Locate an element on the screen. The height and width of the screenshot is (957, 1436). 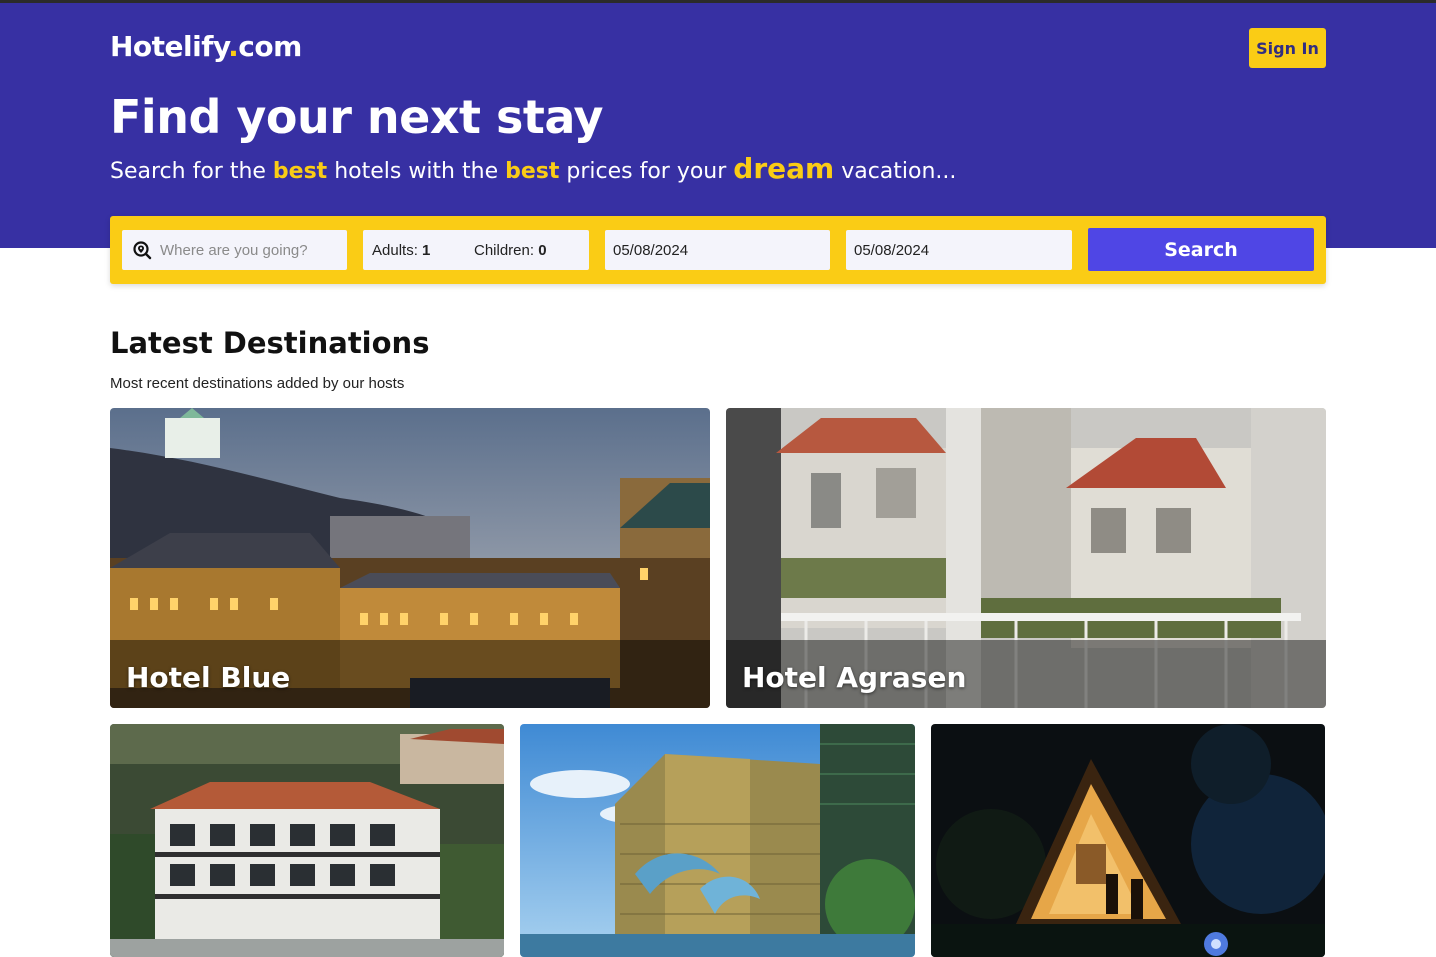
guests-field: Adults: 1 Children: 0 is located at coordinates (476, 250).